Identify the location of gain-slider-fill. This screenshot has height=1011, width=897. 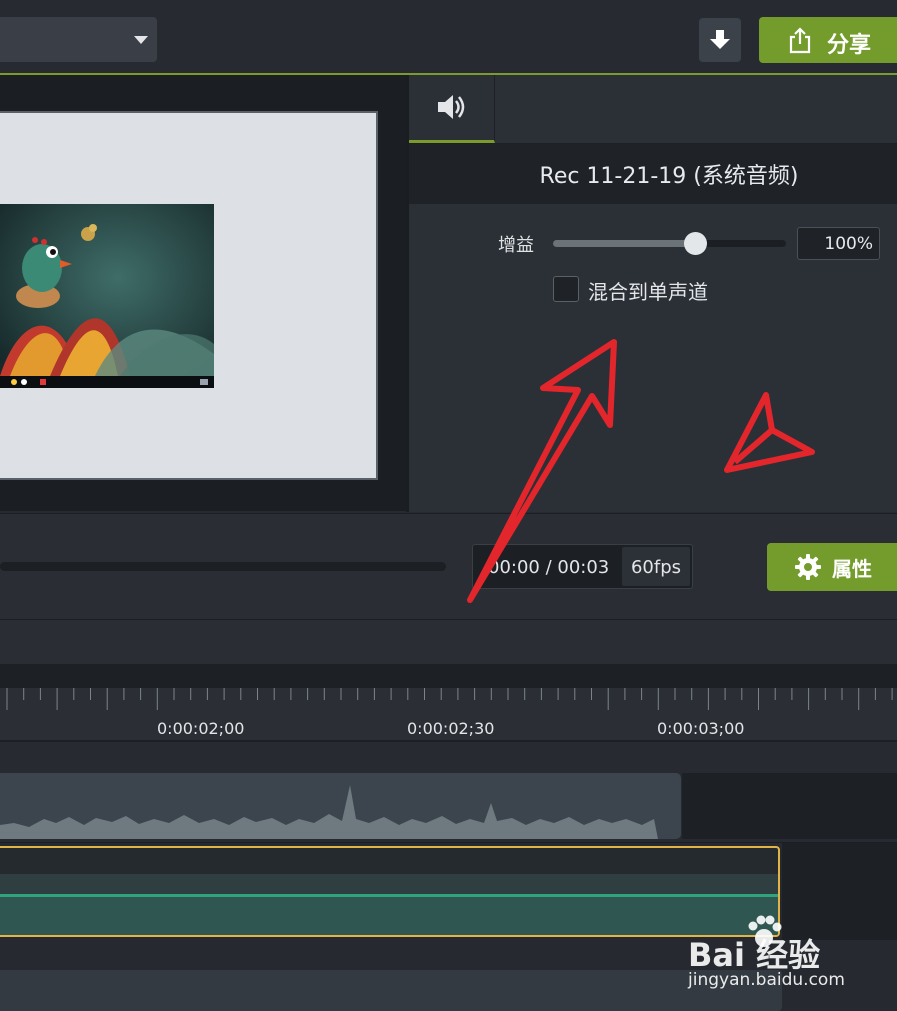
(624, 243).